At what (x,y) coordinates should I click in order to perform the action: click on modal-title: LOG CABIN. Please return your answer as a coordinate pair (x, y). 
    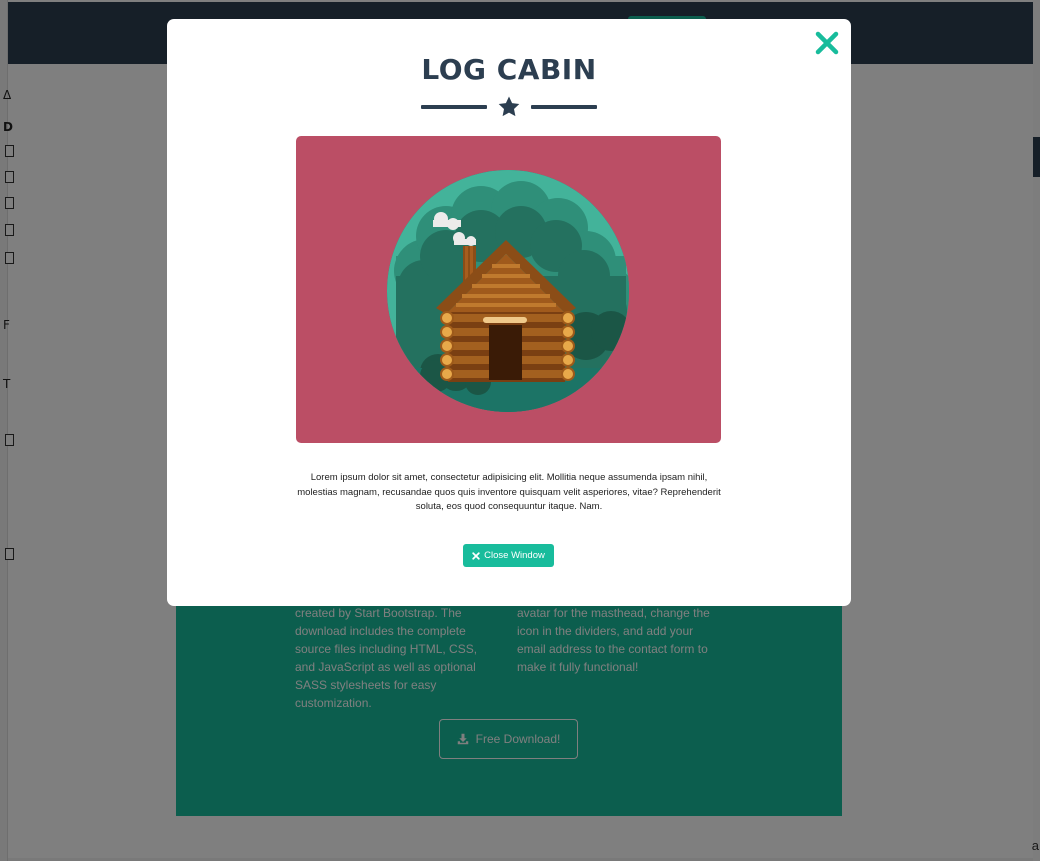
    Looking at the image, I should click on (509, 69).